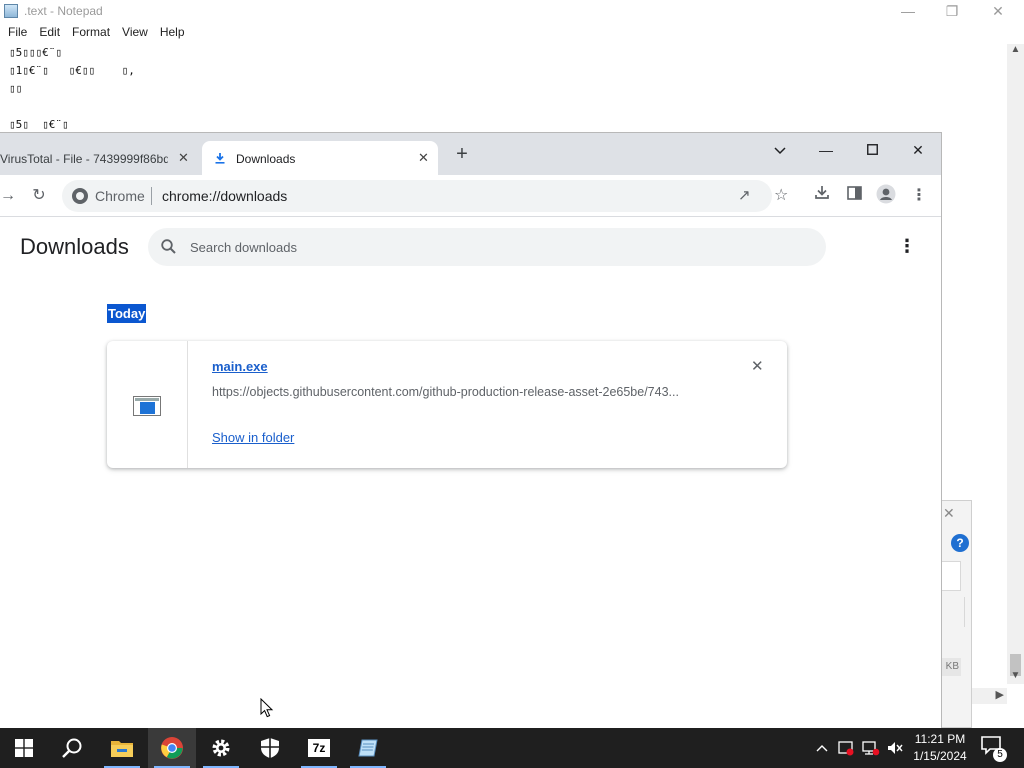  I want to click on file-icon-column, so click(147, 404).